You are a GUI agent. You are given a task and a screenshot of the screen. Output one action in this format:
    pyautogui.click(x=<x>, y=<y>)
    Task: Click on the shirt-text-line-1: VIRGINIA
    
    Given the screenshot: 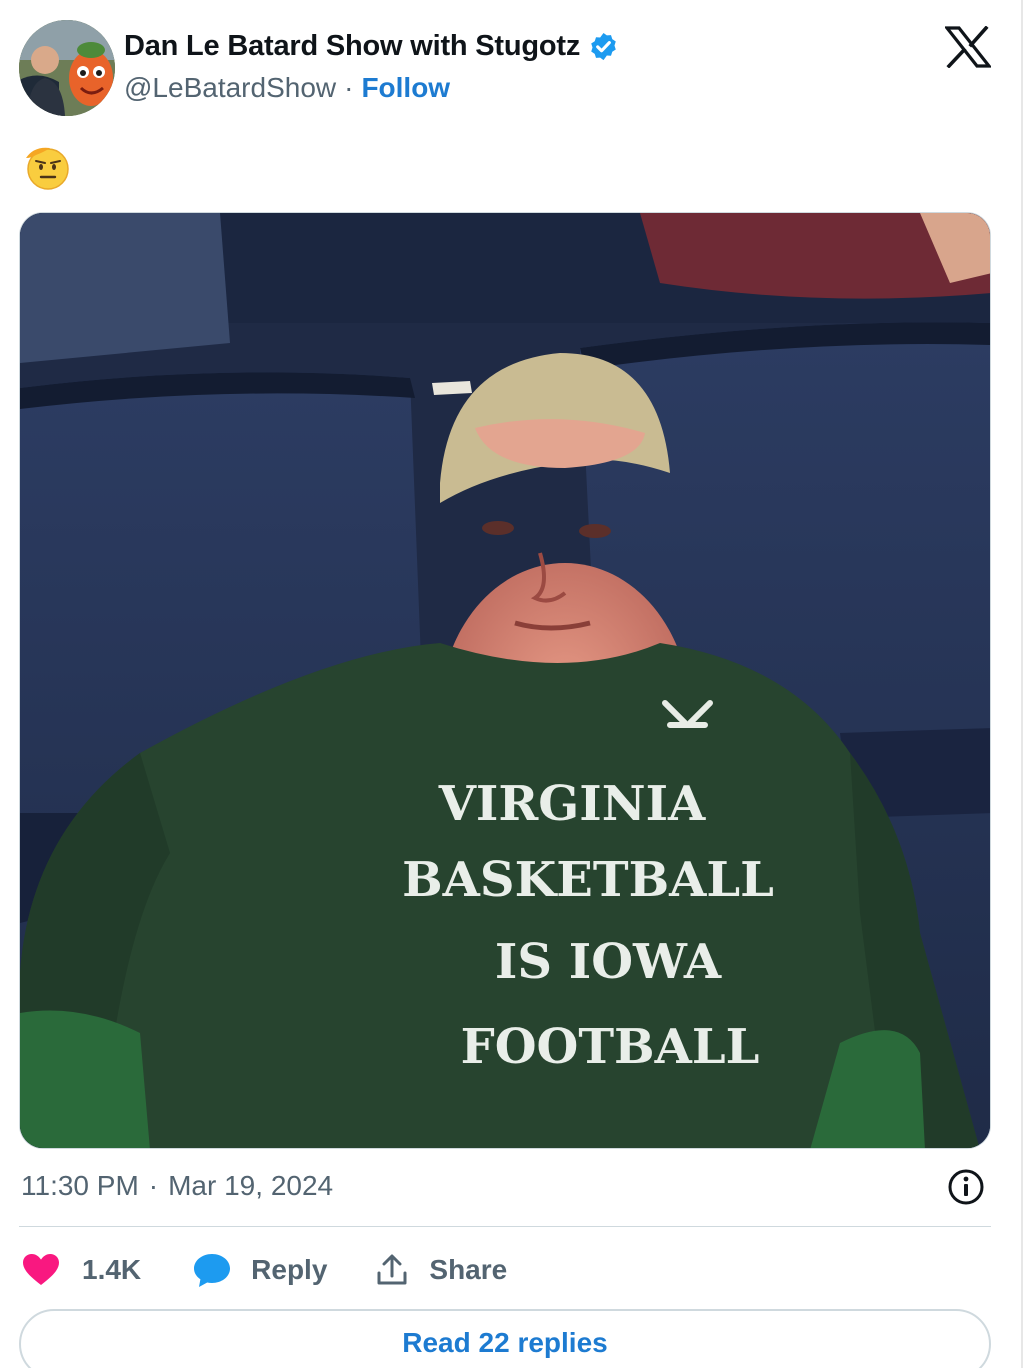 What is the action you would take?
    pyautogui.click(x=572, y=804)
    